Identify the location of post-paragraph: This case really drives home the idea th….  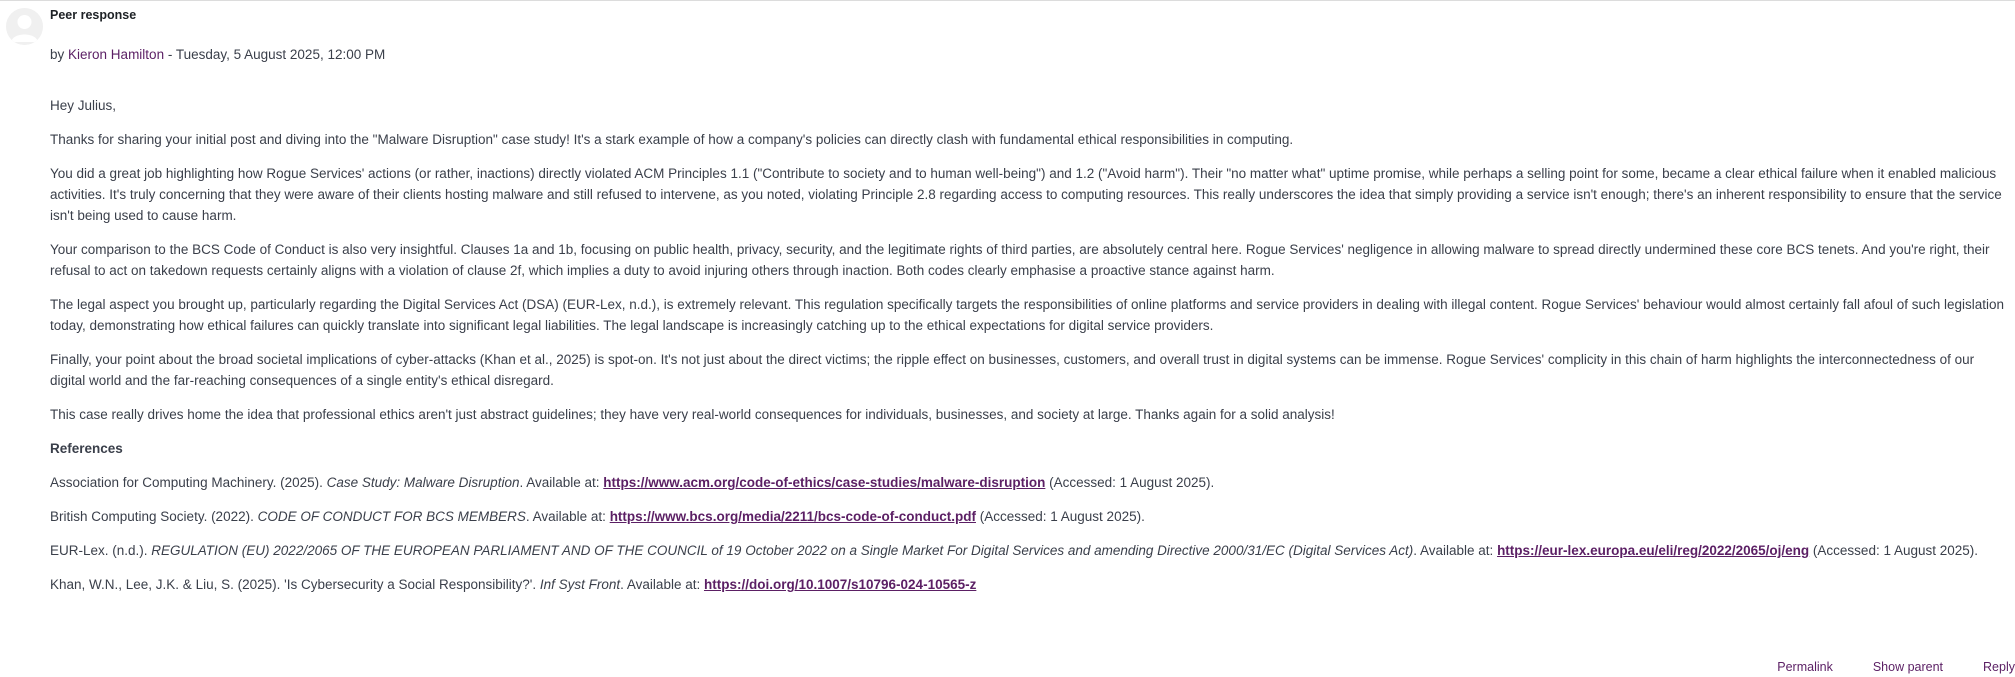
(692, 414).